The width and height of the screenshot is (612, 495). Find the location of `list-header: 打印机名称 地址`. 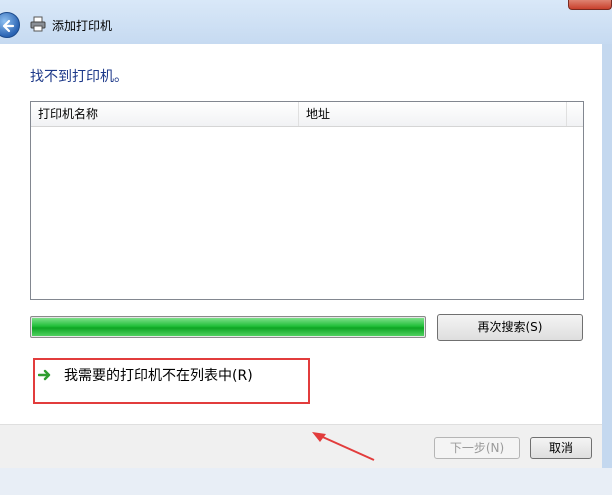

list-header: 打印机名称 地址 is located at coordinates (307, 114).